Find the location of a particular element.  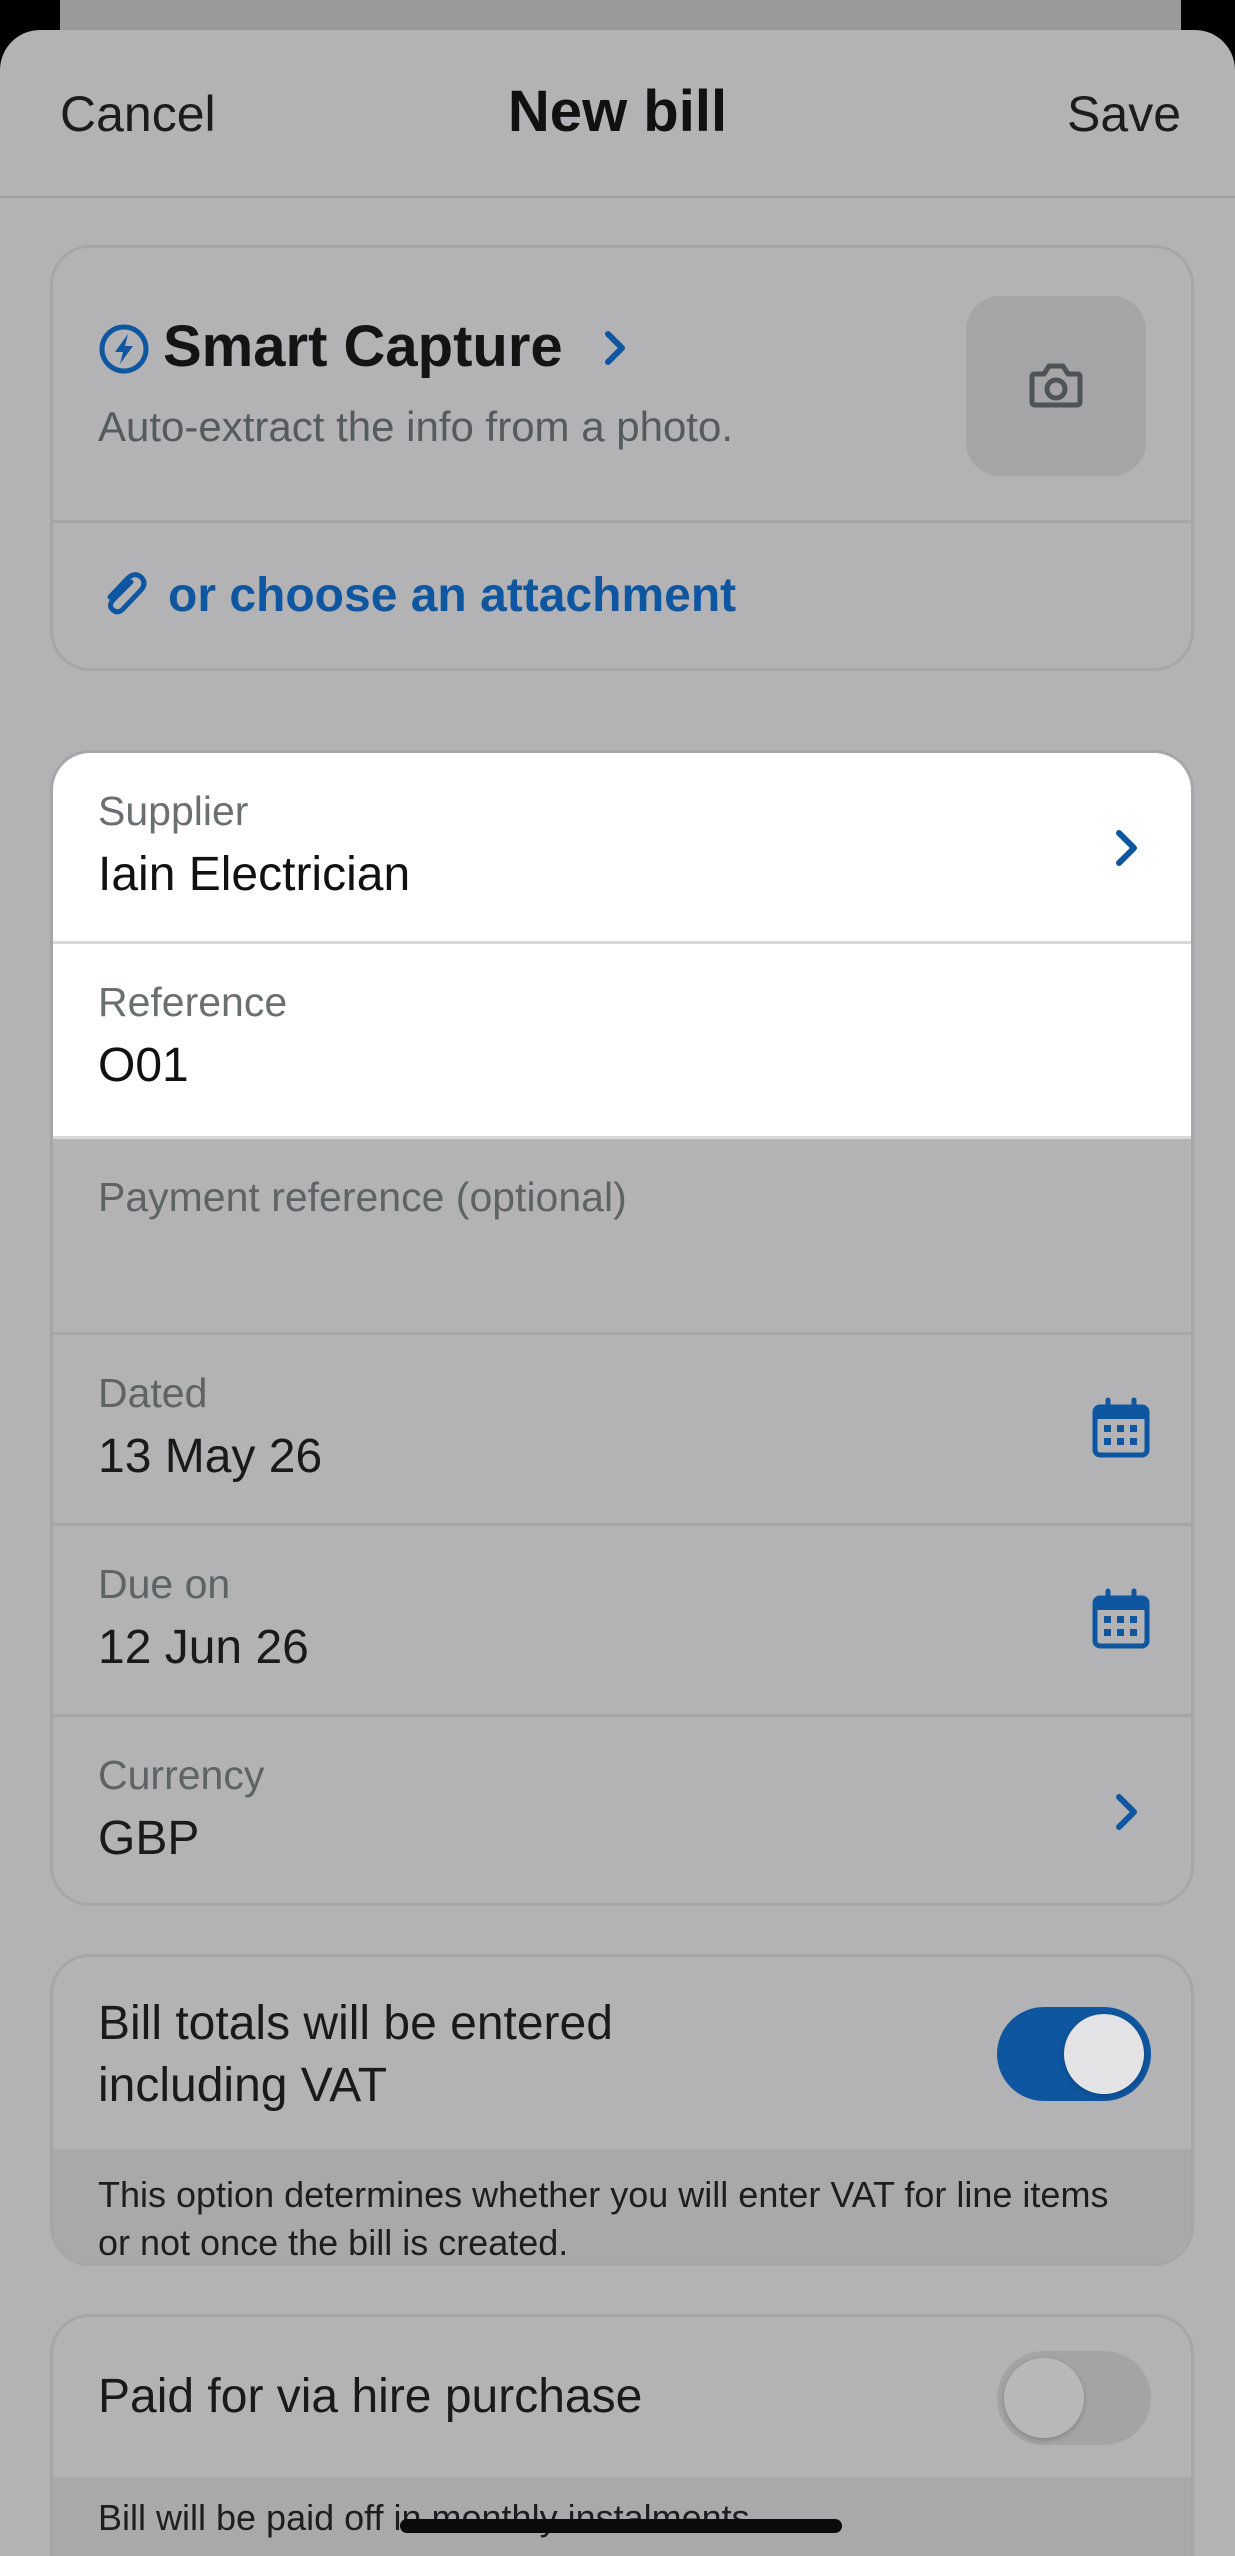

reference-row: Reference O01 is located at coordinates (622, 1041).